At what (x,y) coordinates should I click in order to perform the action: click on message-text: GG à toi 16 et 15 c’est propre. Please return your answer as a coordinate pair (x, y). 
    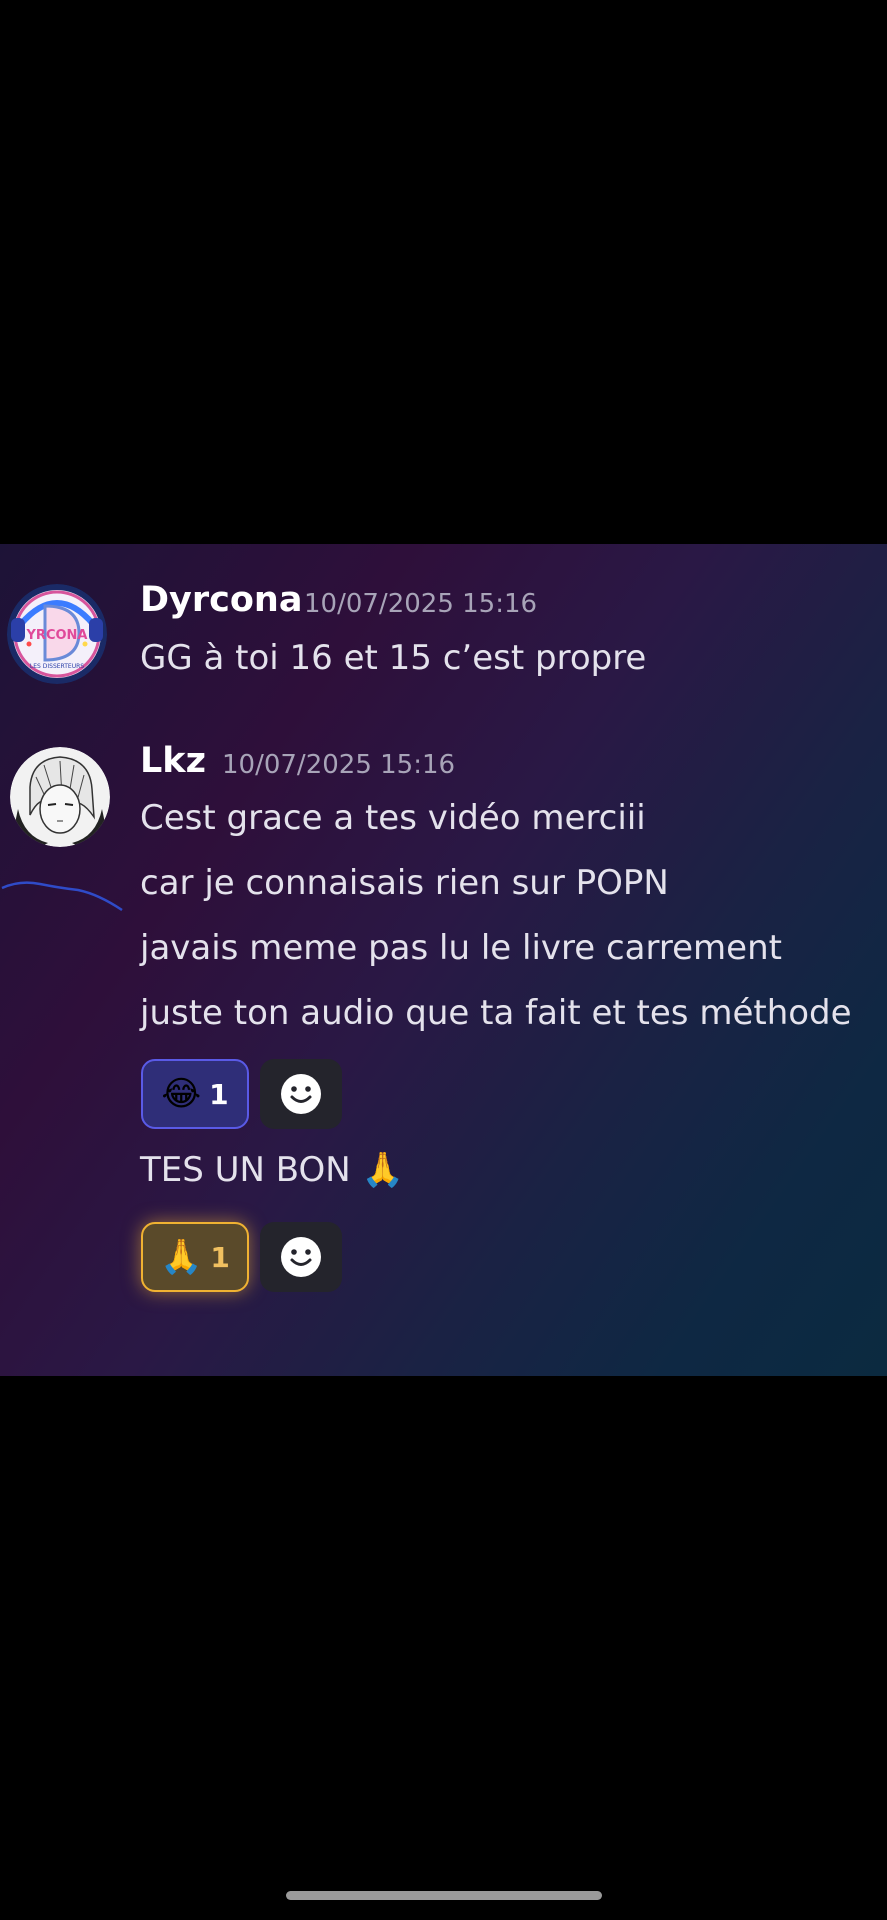
    Looking at the image, I should click on (393, 658).